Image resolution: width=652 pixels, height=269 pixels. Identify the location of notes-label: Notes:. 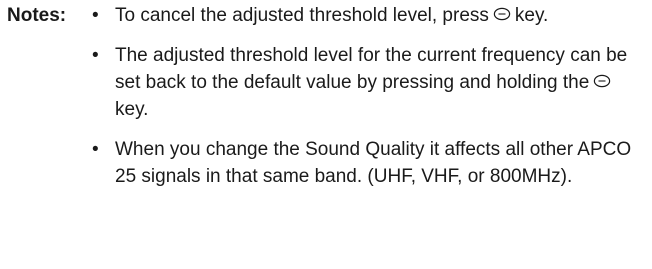
(37, 15).